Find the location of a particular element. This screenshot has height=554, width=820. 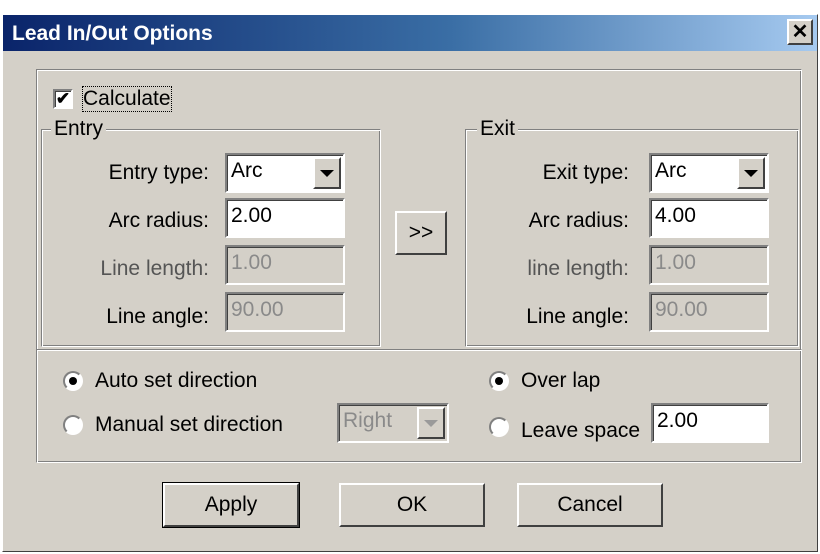

over-lap-radio is located at coordinates (499, 381).